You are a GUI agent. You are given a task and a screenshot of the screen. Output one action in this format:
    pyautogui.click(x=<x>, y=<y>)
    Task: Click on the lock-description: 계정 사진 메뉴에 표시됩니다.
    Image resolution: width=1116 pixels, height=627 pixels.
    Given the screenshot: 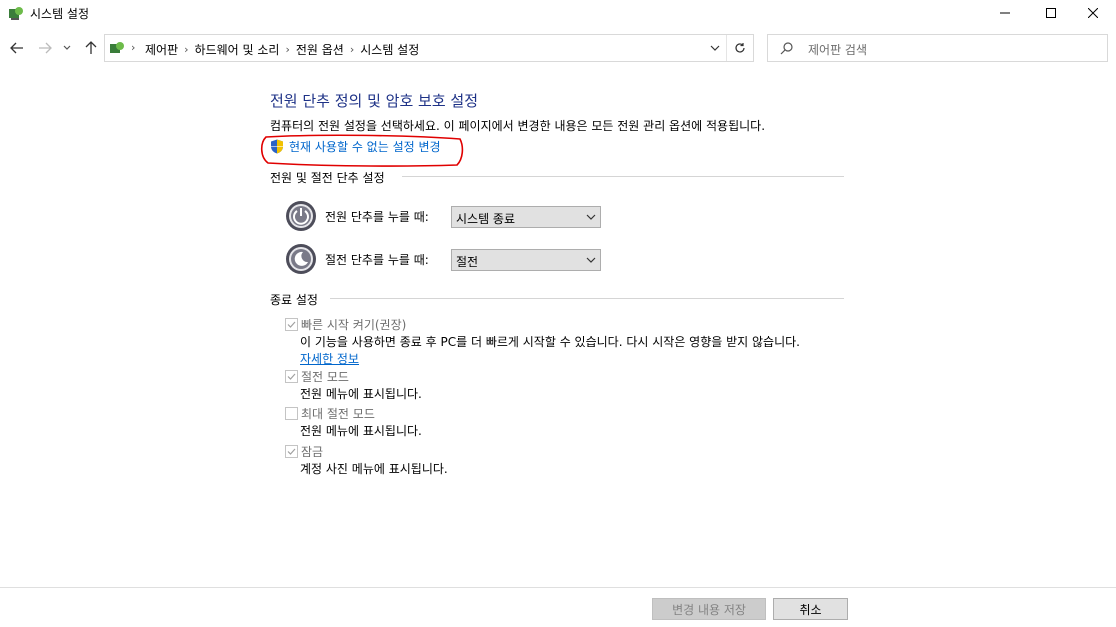 What is the action you would take?
    pyautogui.click(x=374, y=469)
    